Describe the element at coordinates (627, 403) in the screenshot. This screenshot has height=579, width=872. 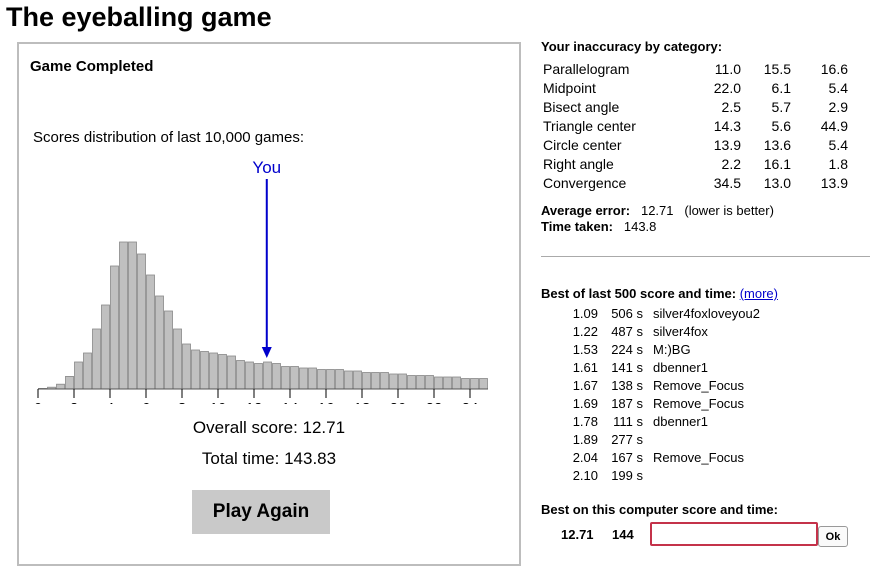
I see `best-time: 187 s` at that location.